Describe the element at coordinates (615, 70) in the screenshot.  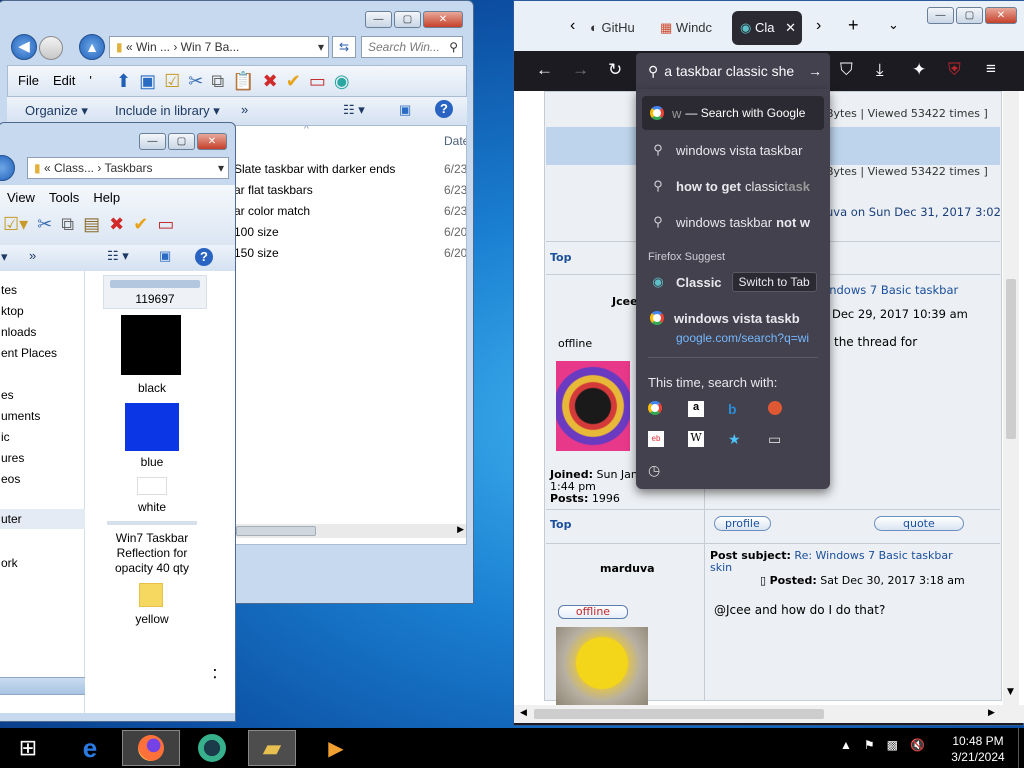
I see `reload-icon: ↻` at that location.